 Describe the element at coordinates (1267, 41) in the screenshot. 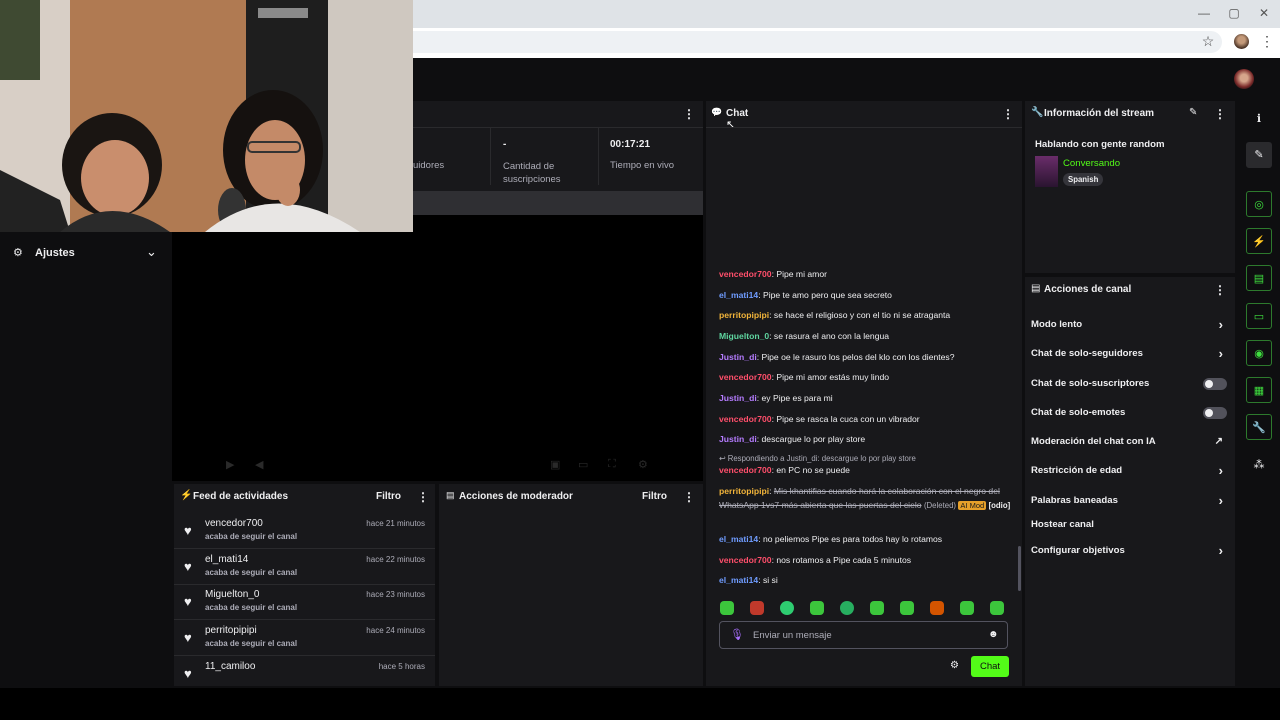

I see `browser-menu-icon: ⋮` at that location.